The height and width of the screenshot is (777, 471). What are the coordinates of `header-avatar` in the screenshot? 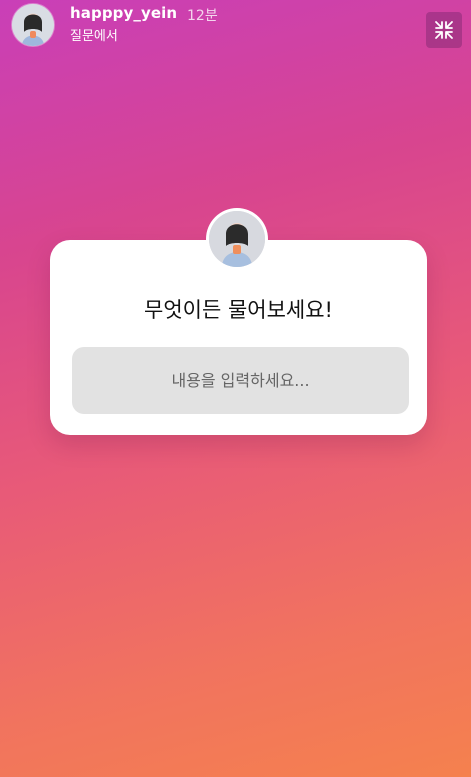 It's located at (33, 25).